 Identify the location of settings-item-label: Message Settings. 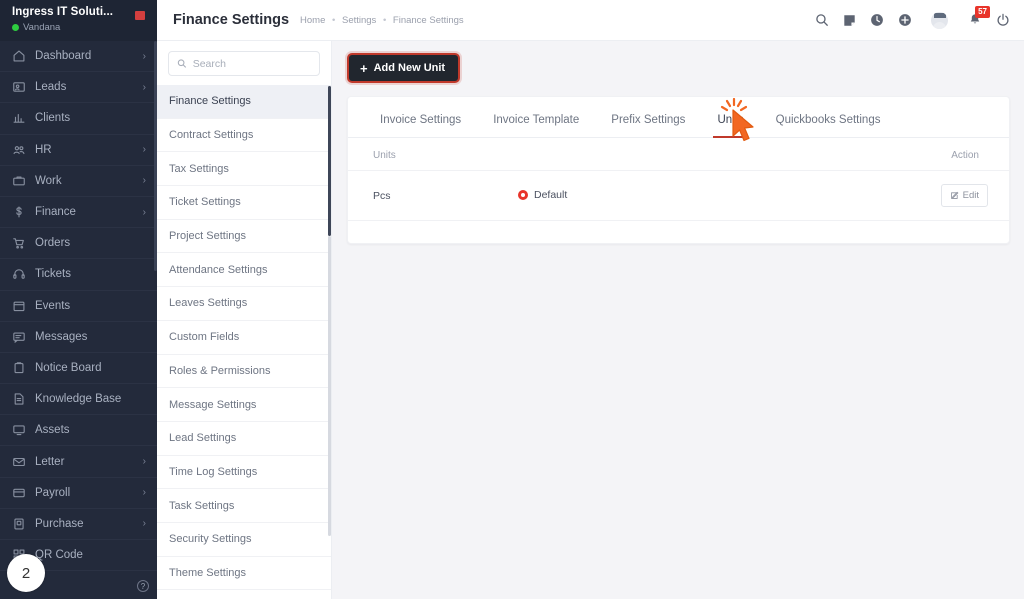
(213, 404).